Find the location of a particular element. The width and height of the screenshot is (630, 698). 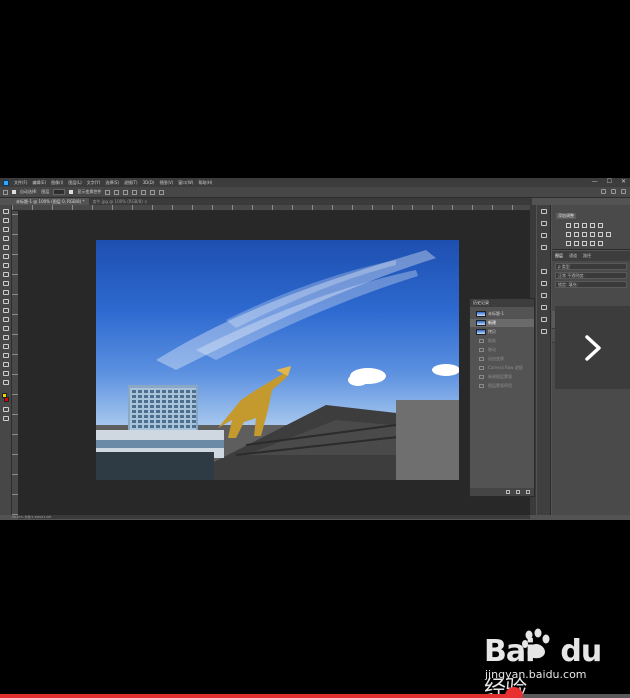

threshold-icon is located at coordinates (584, 243).